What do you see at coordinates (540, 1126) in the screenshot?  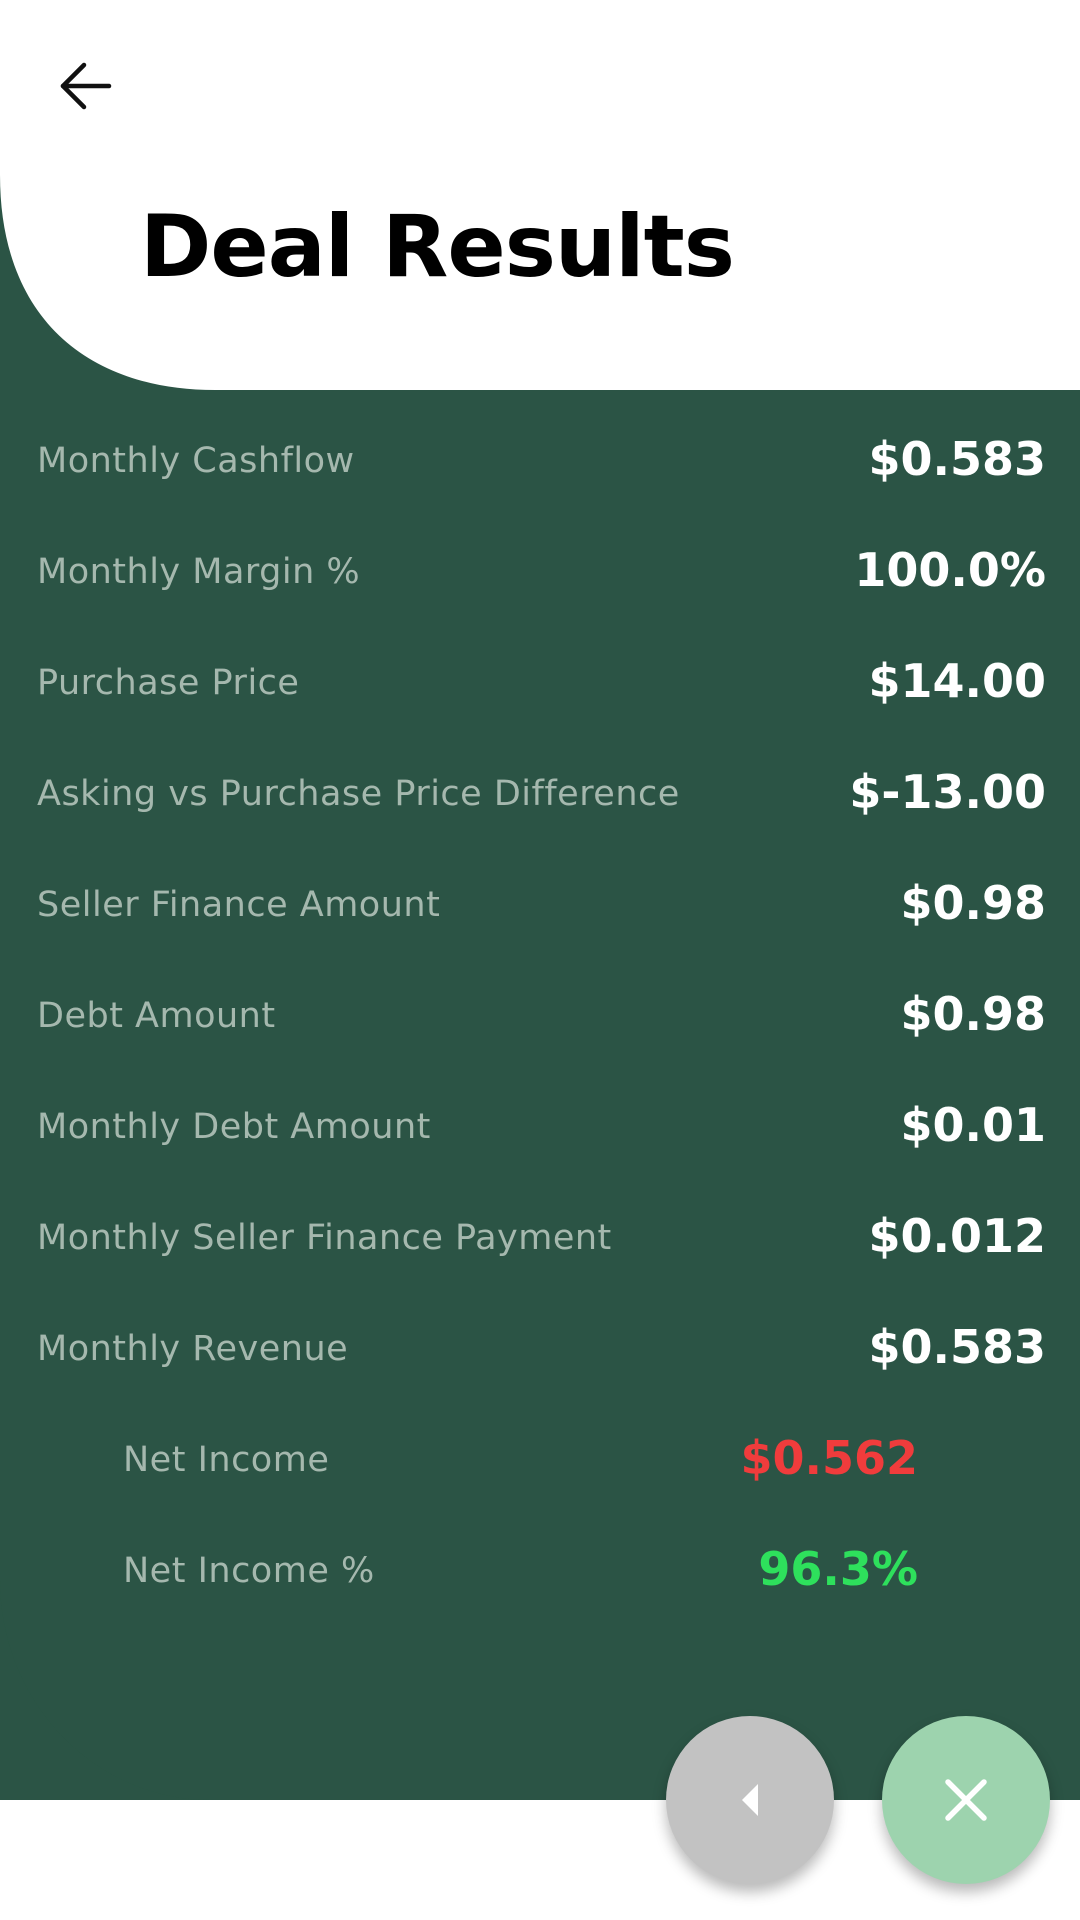 I see `result-row-monthly-debt-amount: Monthly Debt Amount $0.01` at bounding box center [540, 1126].